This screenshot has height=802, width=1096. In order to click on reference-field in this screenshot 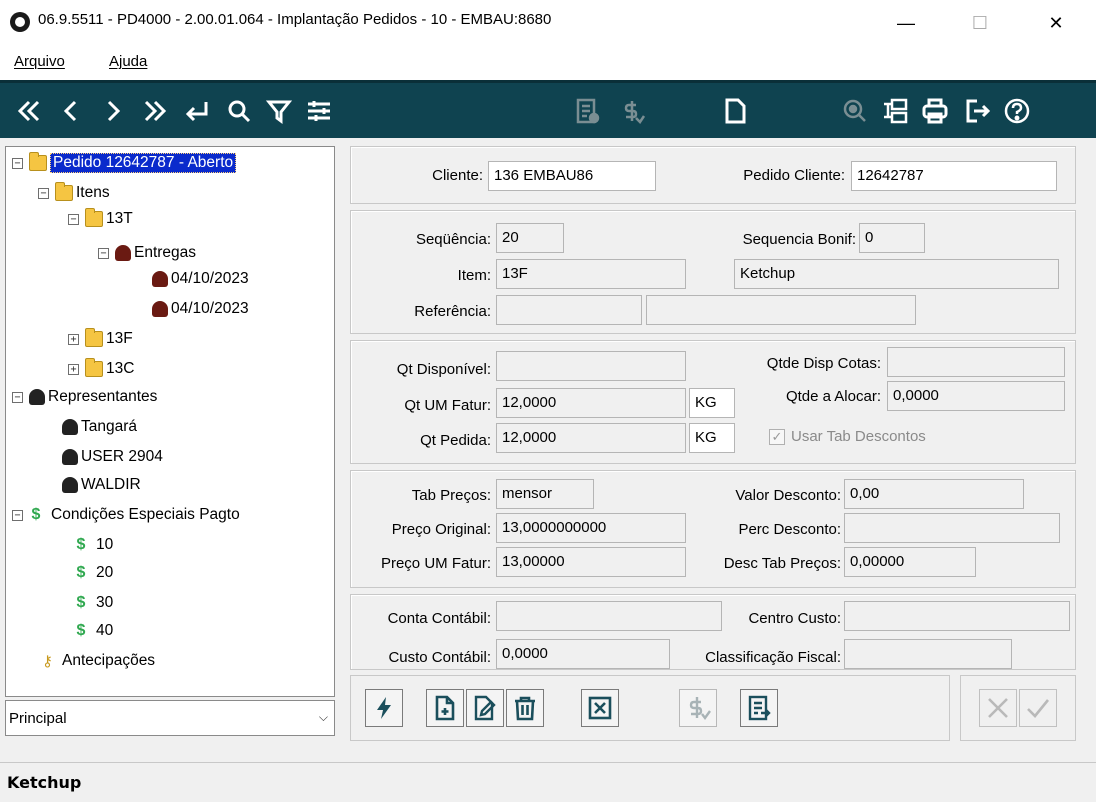, I will do `click(569, 310)`.